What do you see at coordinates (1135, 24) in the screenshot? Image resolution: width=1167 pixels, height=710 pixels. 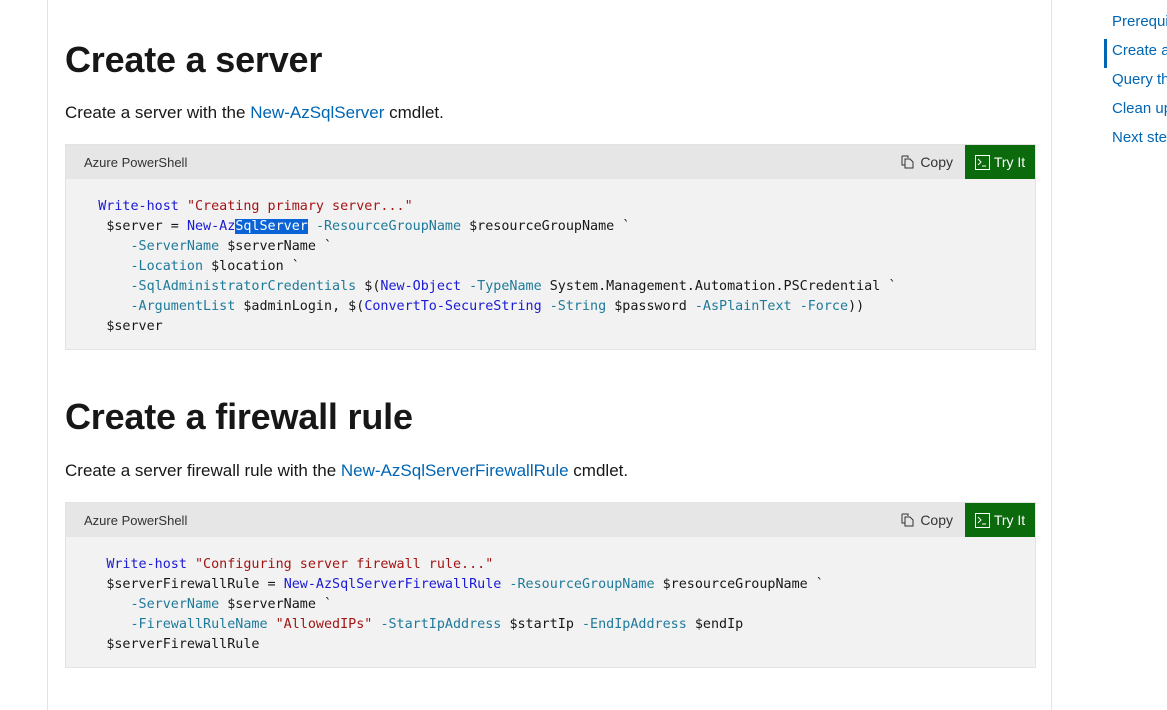 I see `toc-item-prerequisites: Prerequi` at bounding box center [1135, 24].